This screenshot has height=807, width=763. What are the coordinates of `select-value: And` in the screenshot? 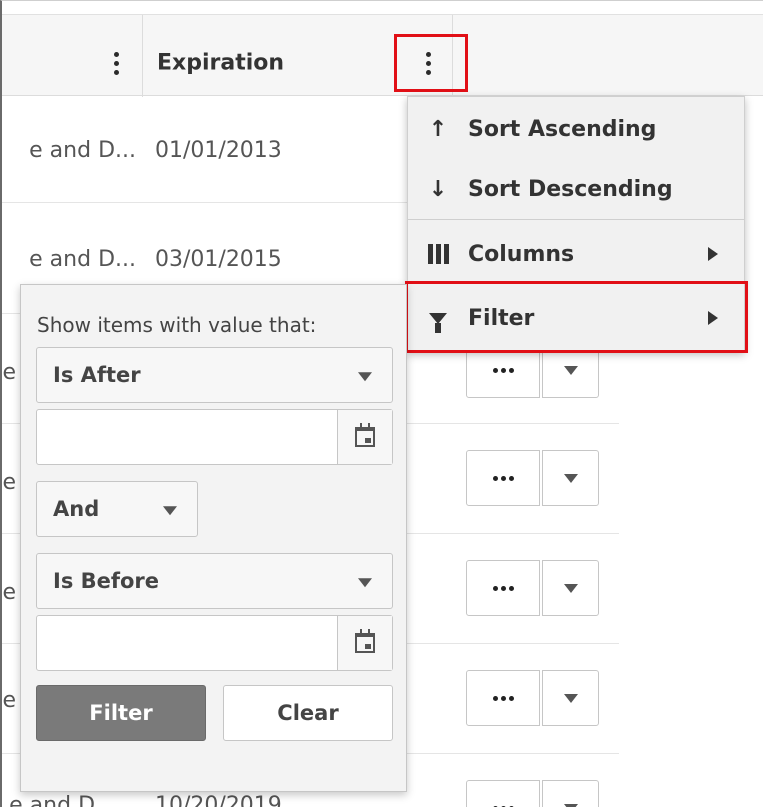 It's located at (76, 509).